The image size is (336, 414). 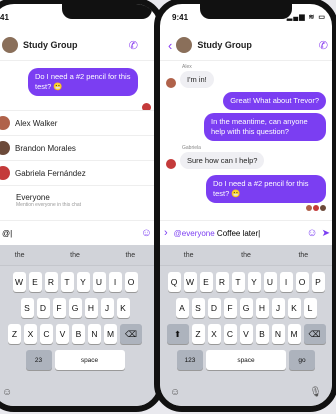 What do you see at coordinates (166, 233) in the screenshot?
I see `chevron-right-icon: ›` at bounding box center [166, 233].